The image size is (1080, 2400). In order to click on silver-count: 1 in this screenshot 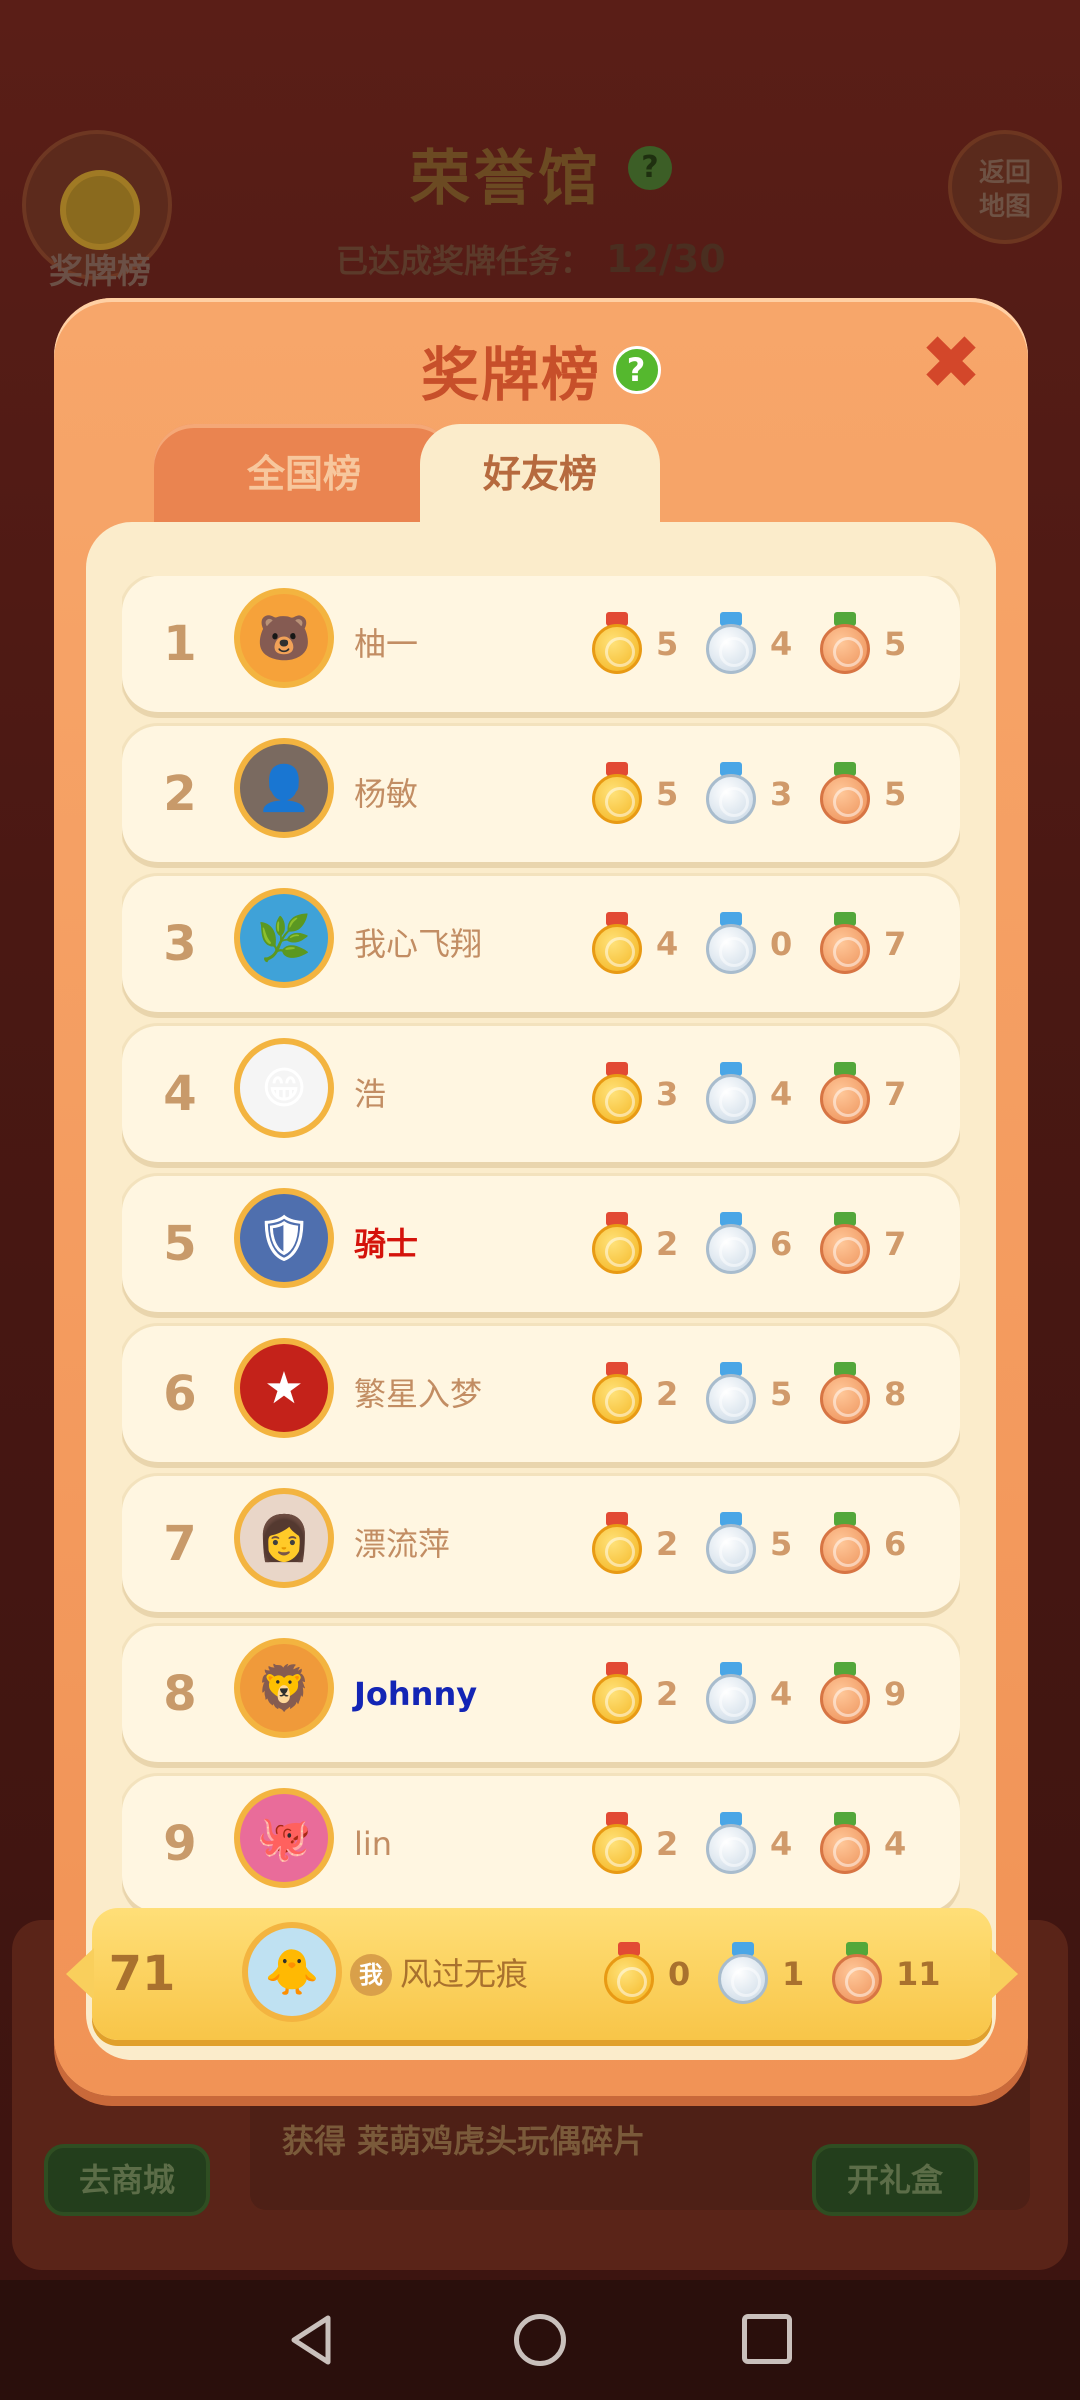, I will do `click(793, 1974)`.